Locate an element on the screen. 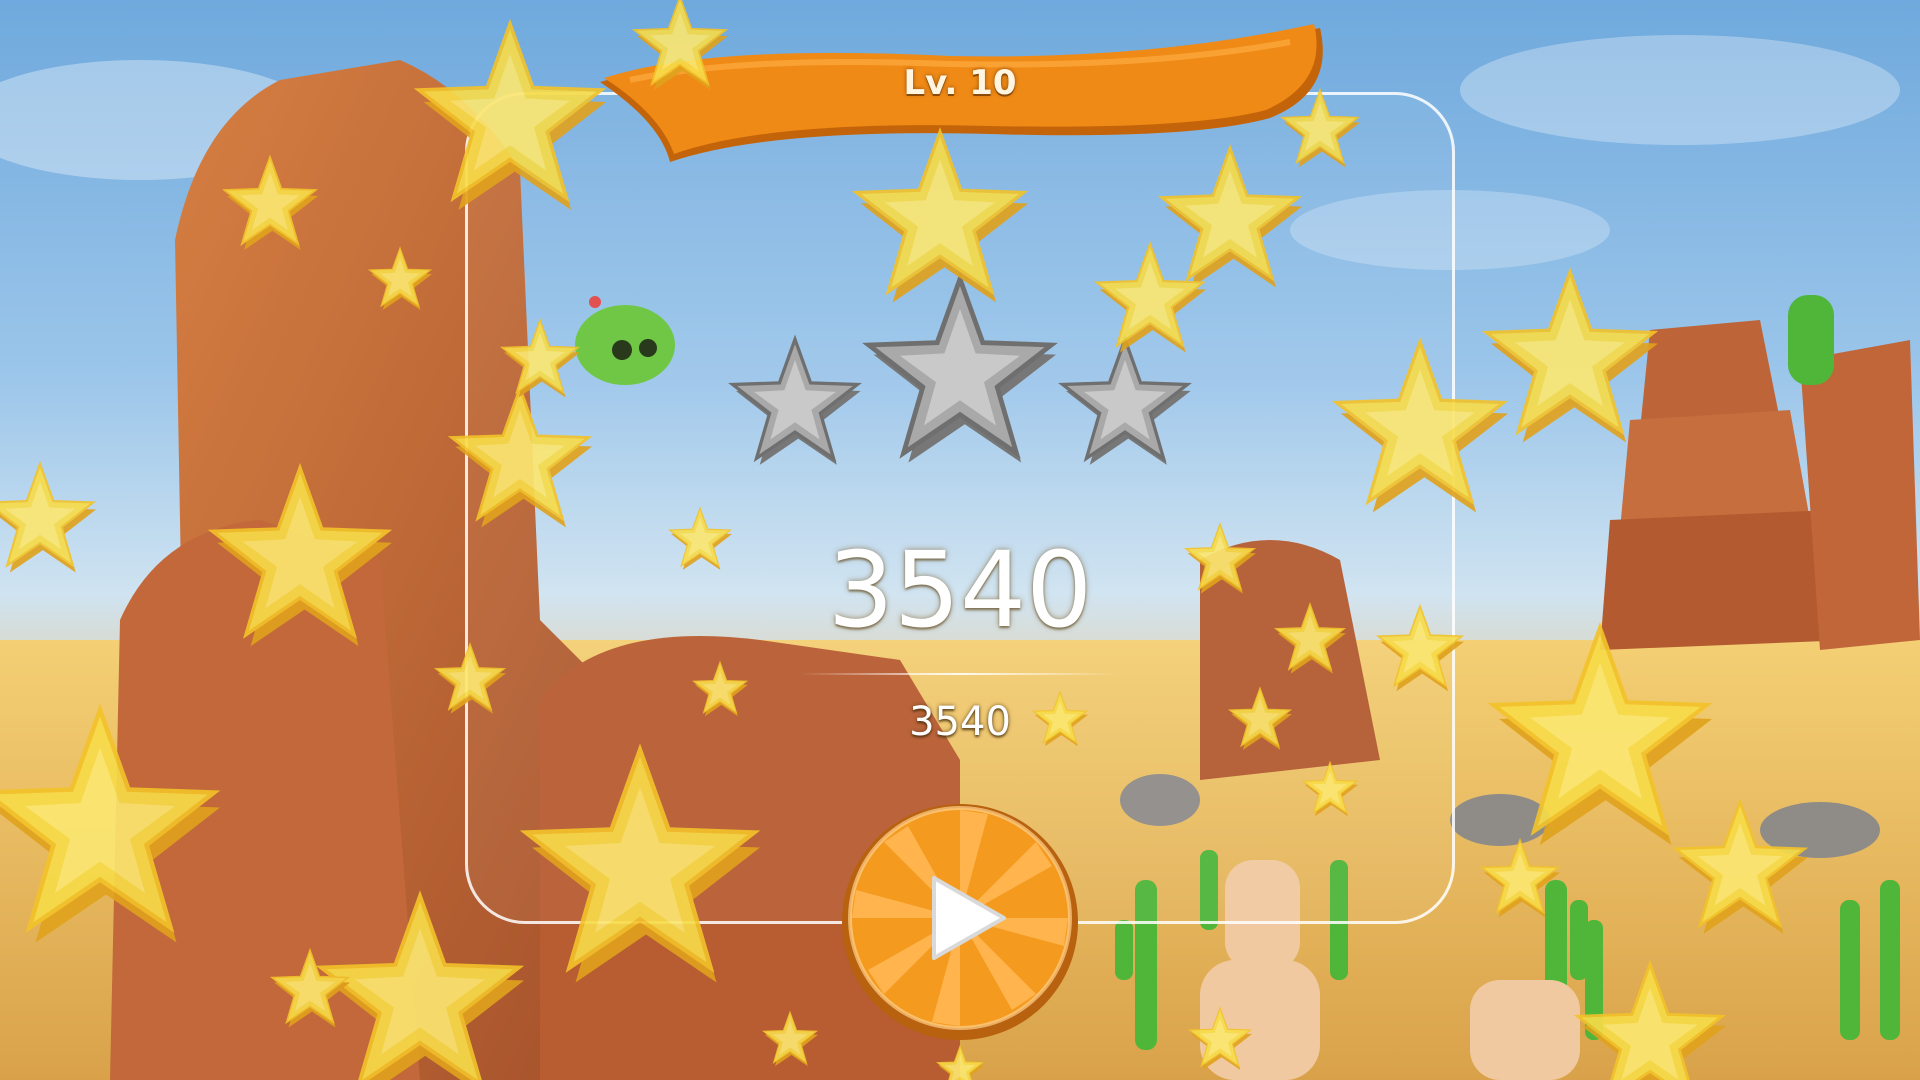  level-banner: Lv. 10 is located at coordinates (960, 97).